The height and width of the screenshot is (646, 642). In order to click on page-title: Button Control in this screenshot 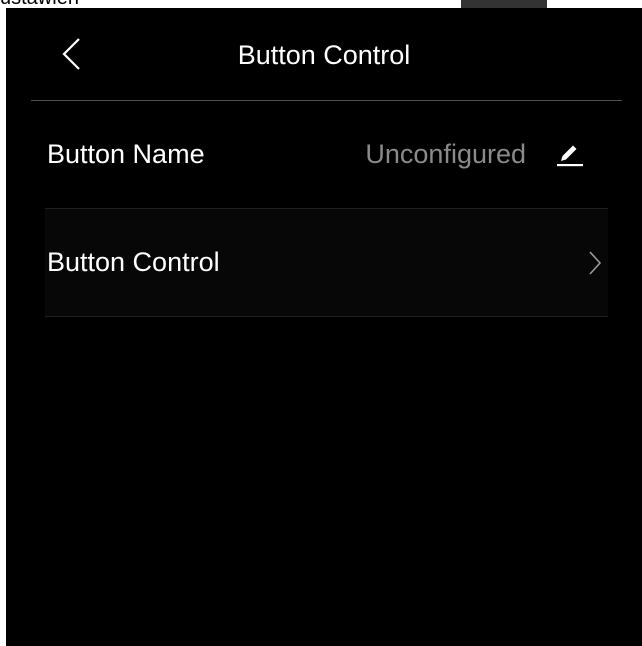, I will do `click(324, 55)`.